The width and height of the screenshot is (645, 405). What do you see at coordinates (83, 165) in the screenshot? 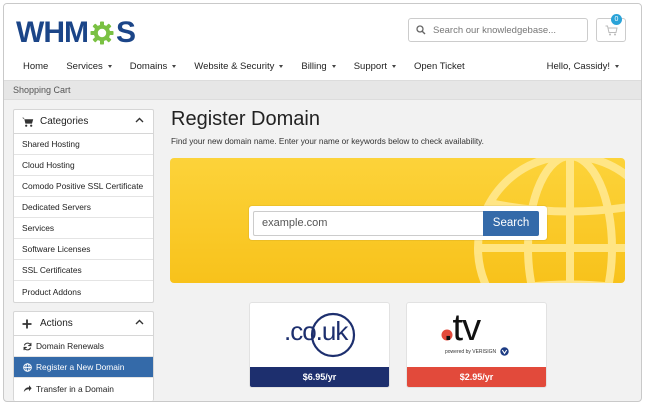
I see `category-item: Cloud Hosting` at bounding box center [83, 165].